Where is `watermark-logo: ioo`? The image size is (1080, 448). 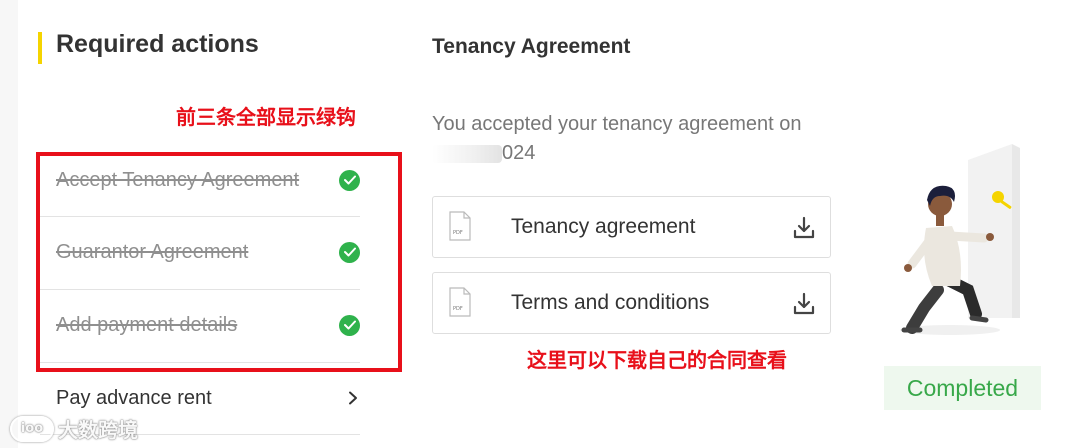 watermark-logo: ioo is located at coordinates (32, 428).